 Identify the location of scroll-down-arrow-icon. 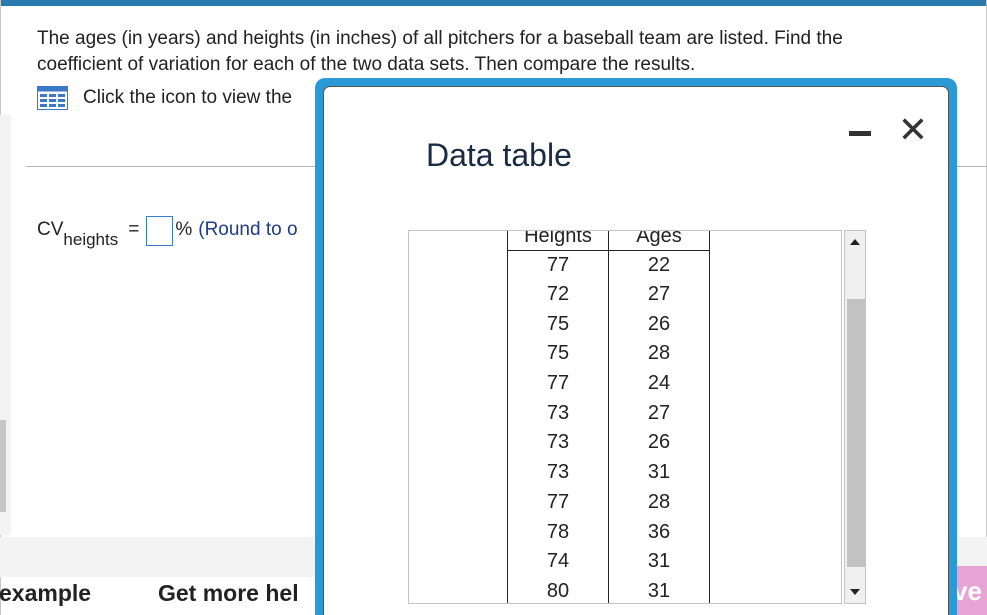
(855, 592).